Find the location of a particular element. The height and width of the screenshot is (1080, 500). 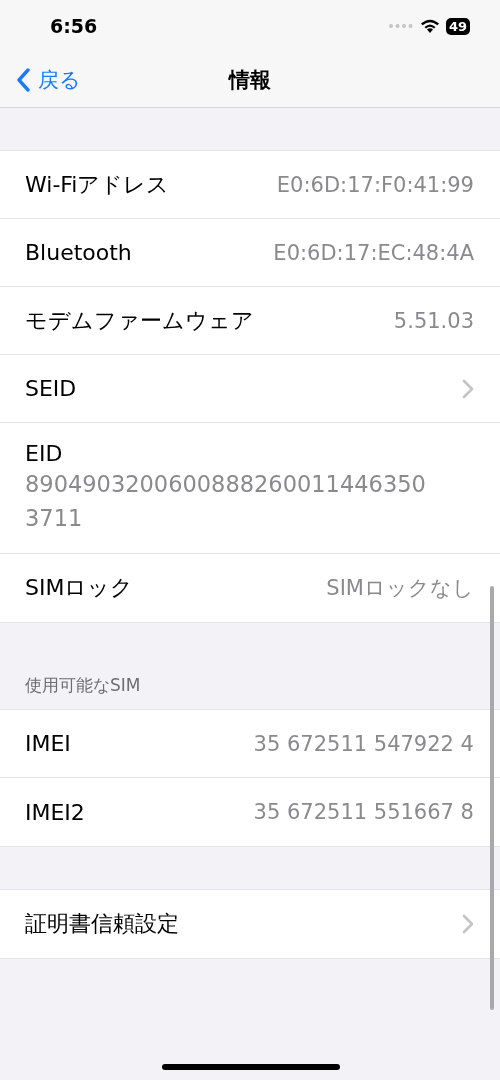

row-value: 35 672511 551667 8 is located at coordinates (363, 812).